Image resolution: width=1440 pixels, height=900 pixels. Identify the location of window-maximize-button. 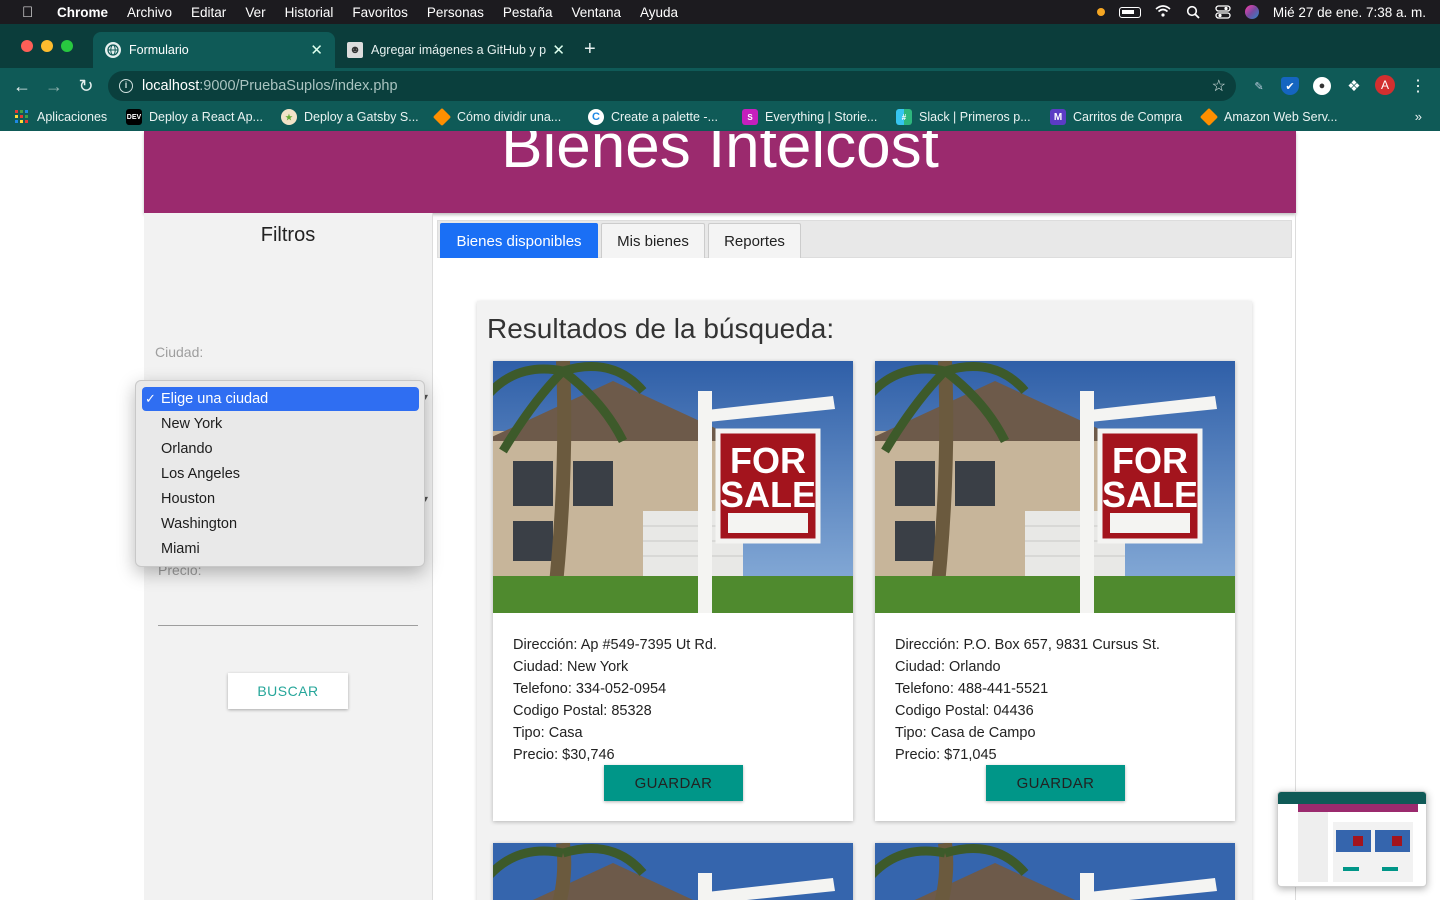
(67, 46).